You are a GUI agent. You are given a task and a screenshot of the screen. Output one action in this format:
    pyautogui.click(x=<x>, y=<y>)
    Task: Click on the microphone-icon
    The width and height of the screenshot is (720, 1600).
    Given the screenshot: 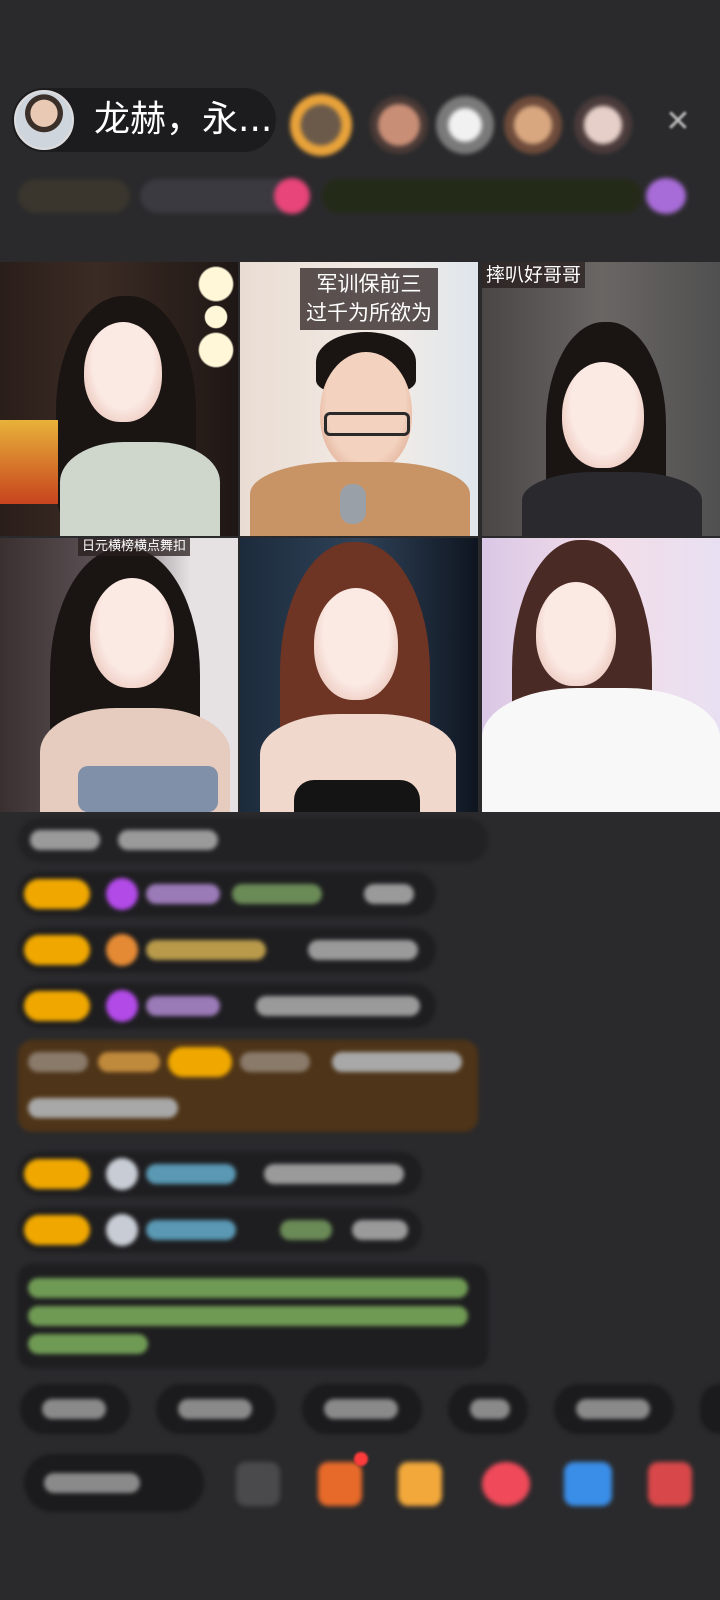 What is the action you would take?
    pyautogui.click(x=353, y=504)
    